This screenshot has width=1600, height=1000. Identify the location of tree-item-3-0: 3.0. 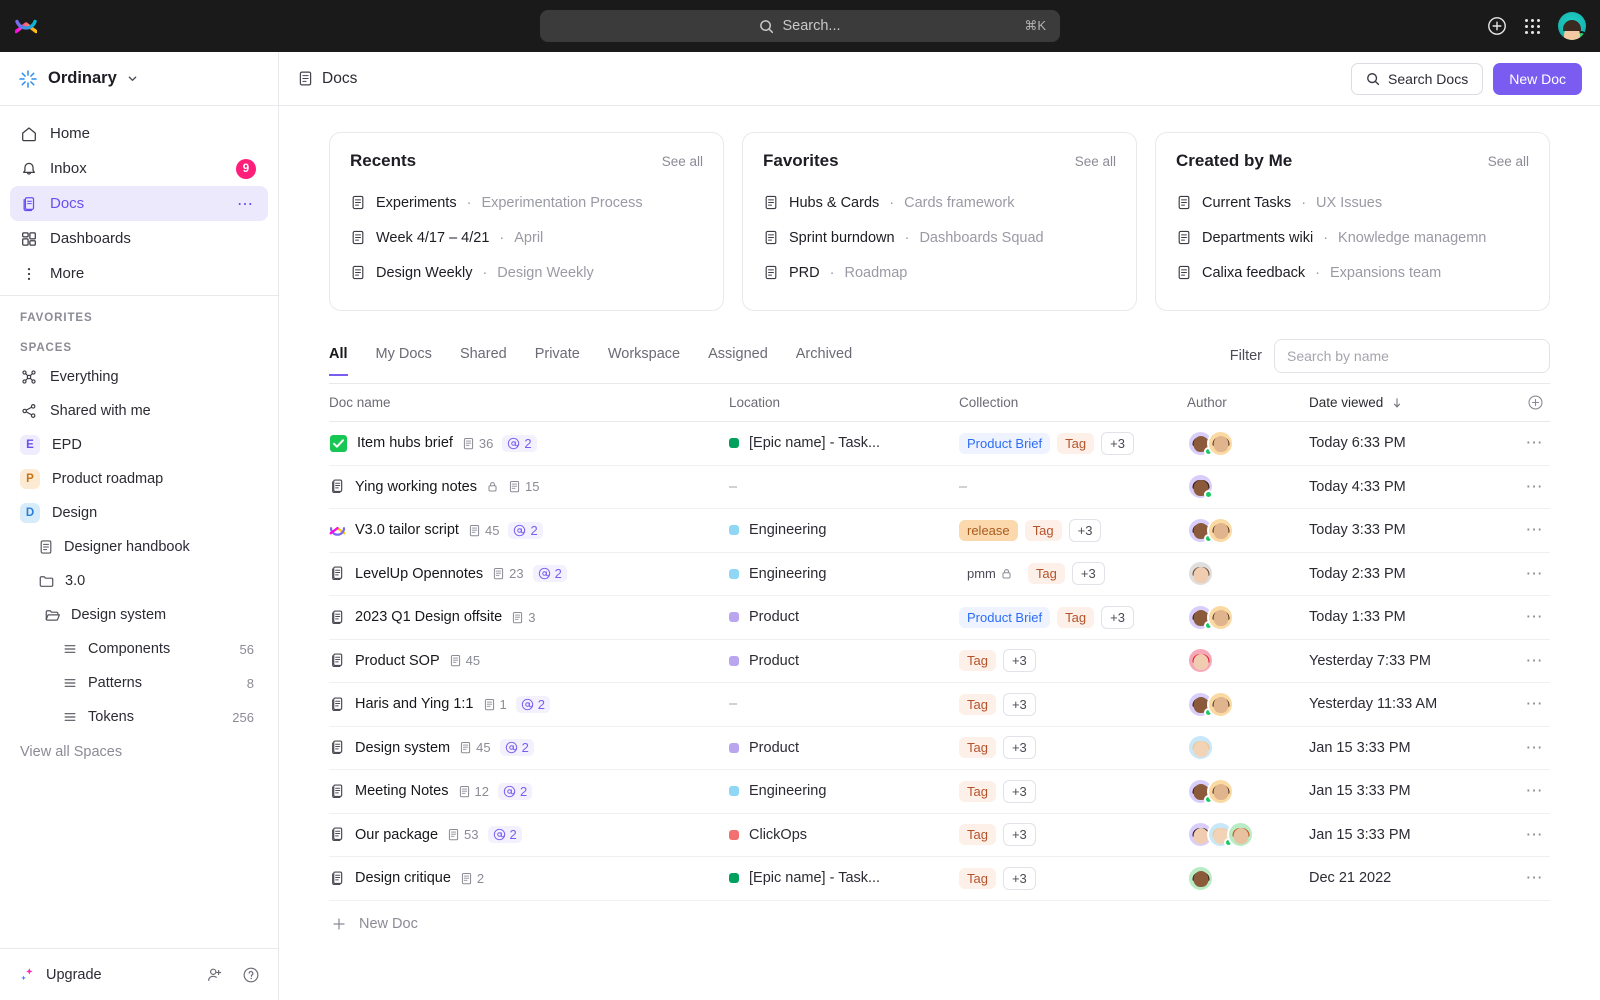
(139, 581).